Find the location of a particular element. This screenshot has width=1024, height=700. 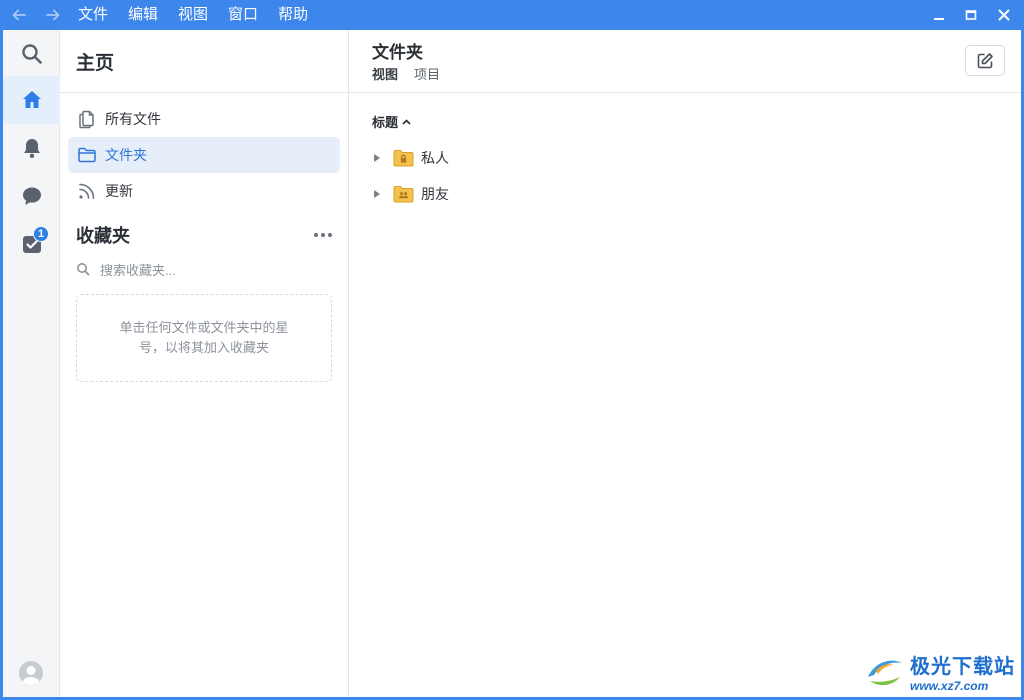

favorites-empty-state: 单击任何文件或文件夹中的星号，以将其加入收藏夹 is located at coordinates (204, 338).